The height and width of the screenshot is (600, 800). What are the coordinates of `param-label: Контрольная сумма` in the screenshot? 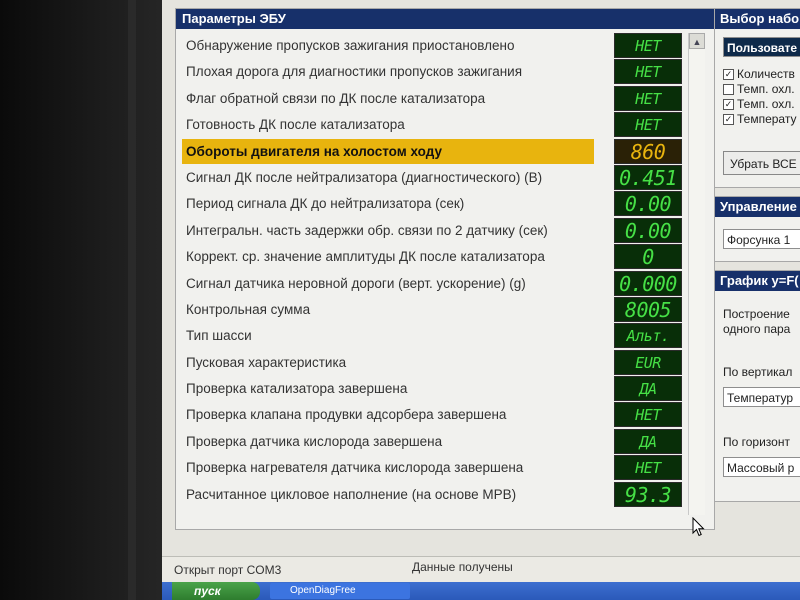 It's located at (248, 309).